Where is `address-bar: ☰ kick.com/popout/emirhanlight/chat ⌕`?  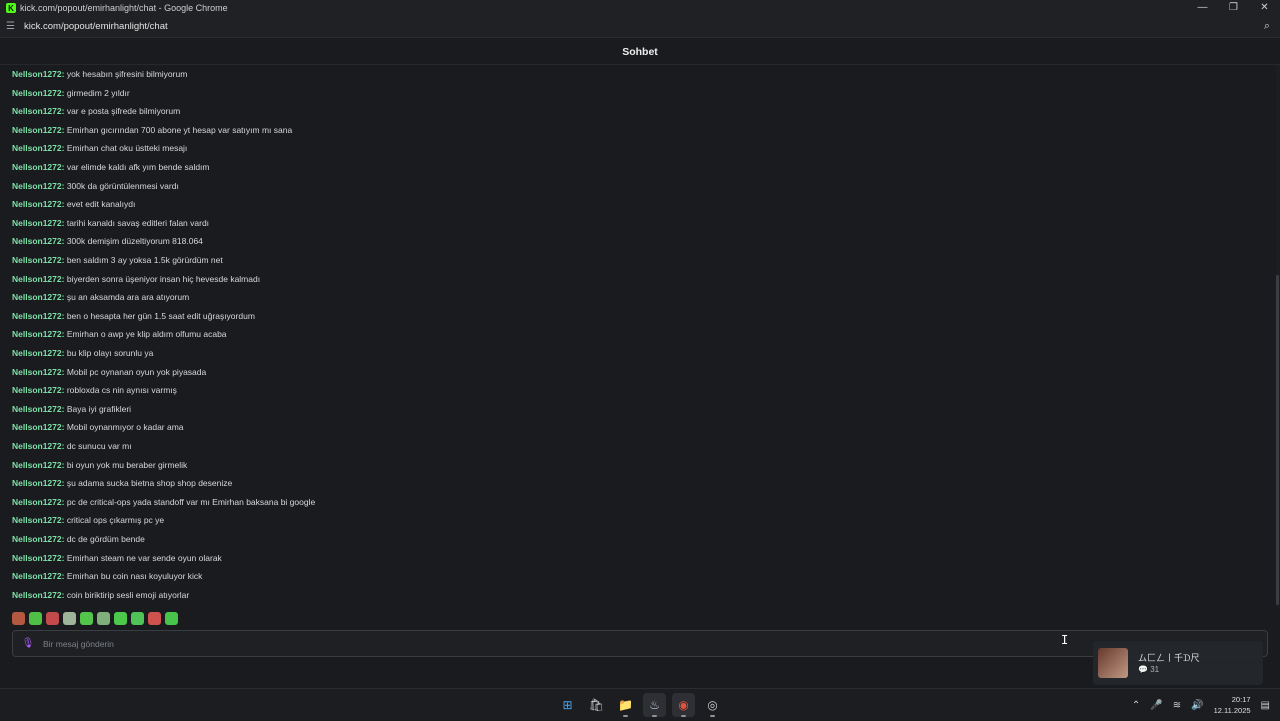 address-bar: ☰ kick.com/popout/emirhanlight/chat ⌕ is located at coordinates (640, 27).